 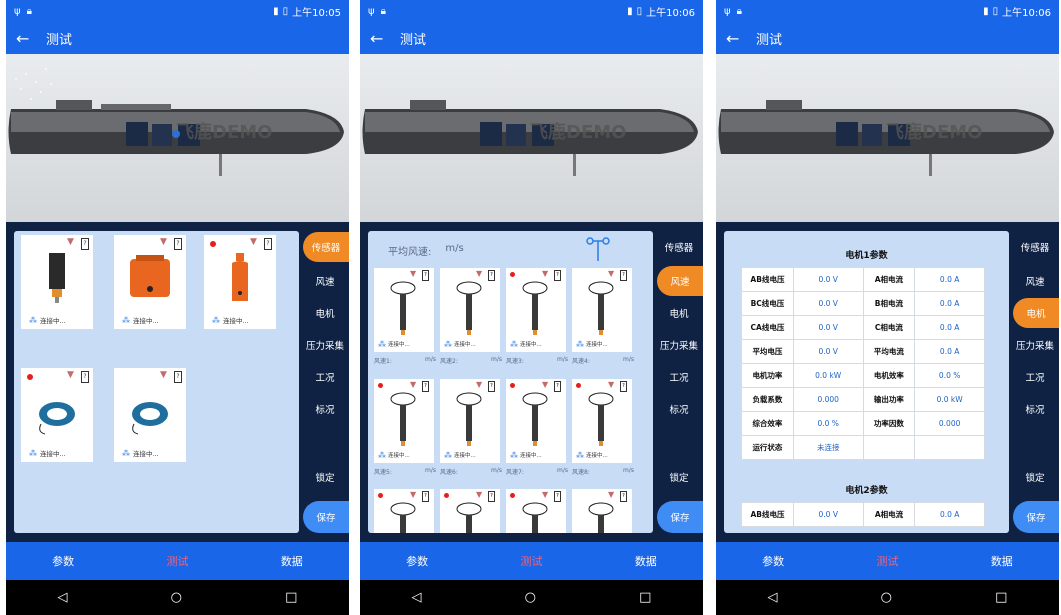 What do you see at coordinates (949, 375) in the screenshot?
I see `param-value: 0.0 %` at bounding box center [949, 375].